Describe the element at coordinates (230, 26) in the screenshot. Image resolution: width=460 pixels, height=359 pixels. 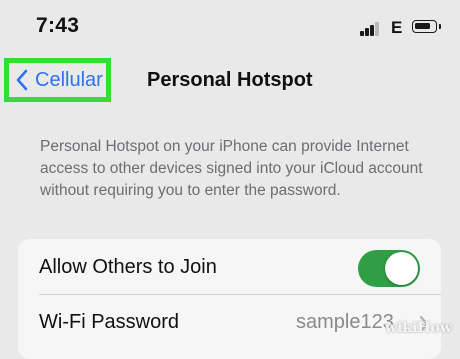
I see `status-bar: 7:43 E` at that location.